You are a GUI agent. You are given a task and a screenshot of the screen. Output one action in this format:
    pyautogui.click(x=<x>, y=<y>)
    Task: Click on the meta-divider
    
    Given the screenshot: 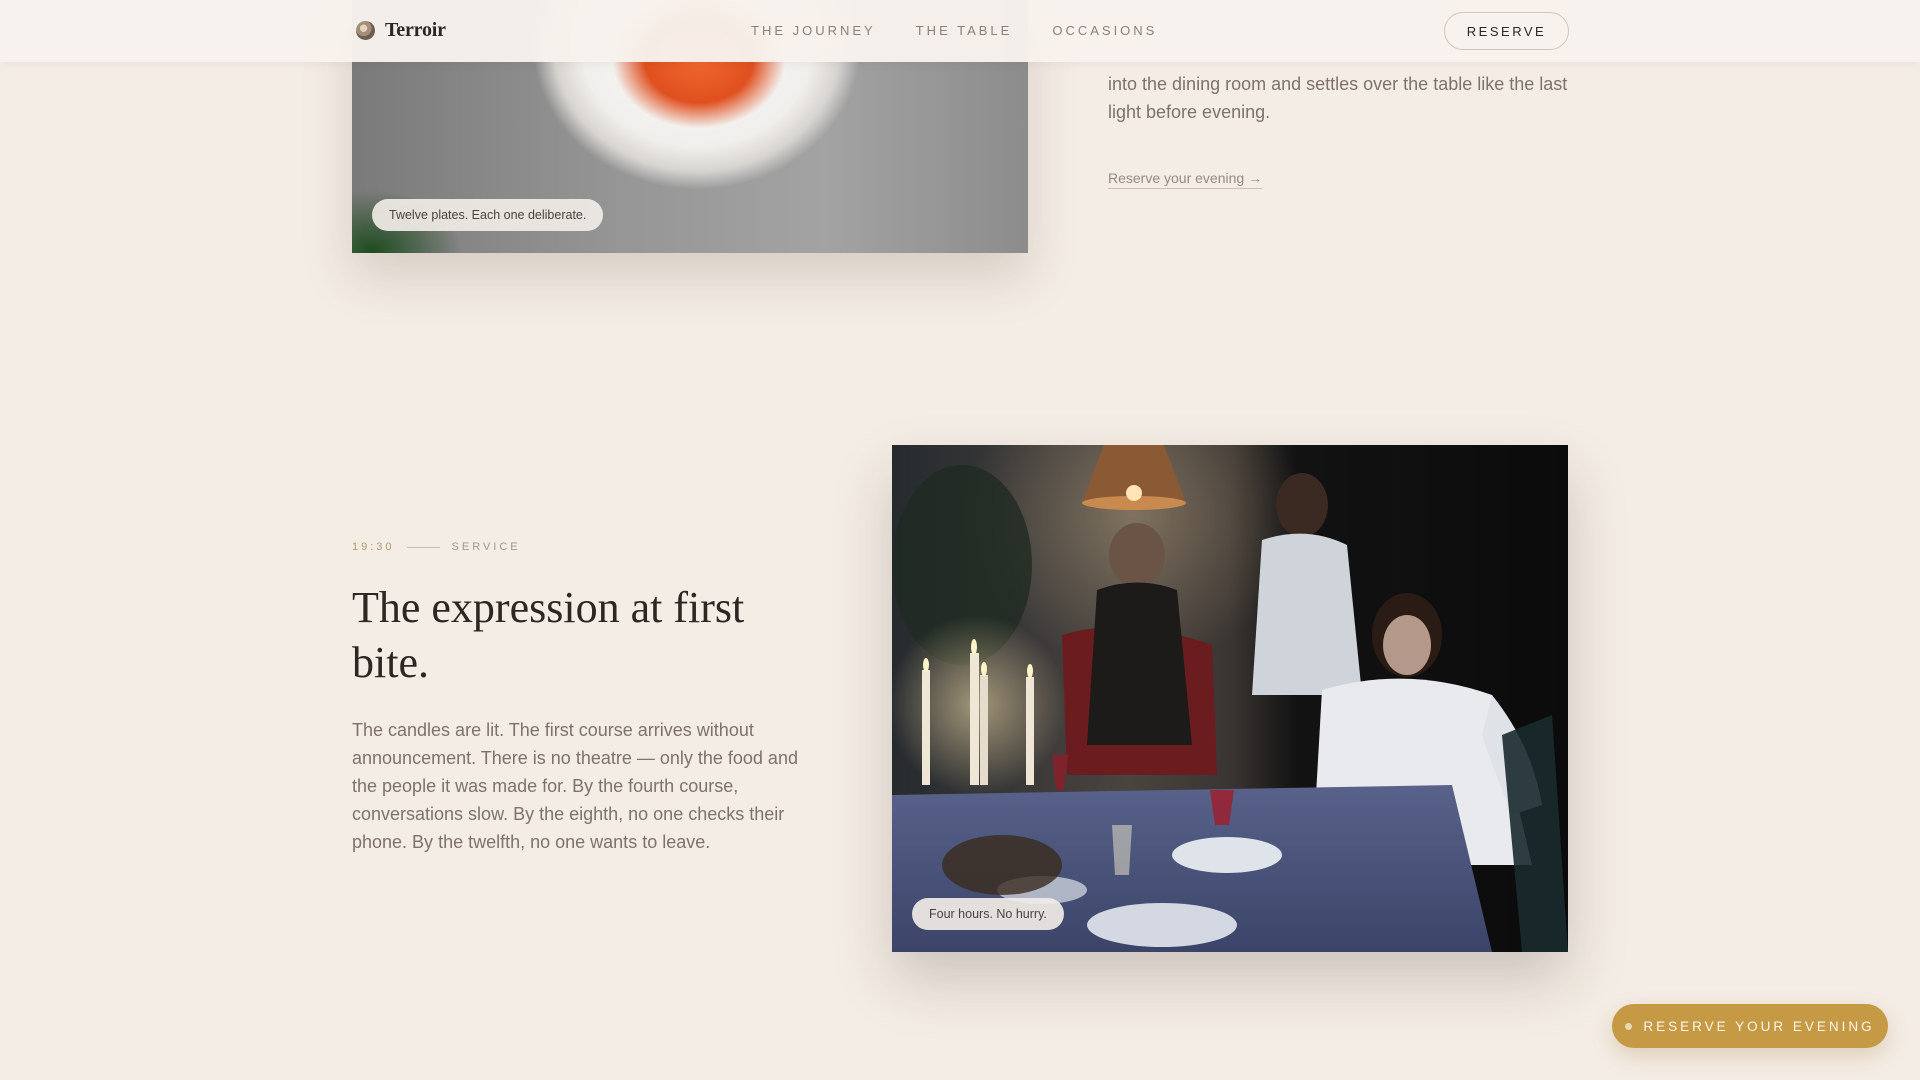 What is the action you would take?
    pyautogui.click(x=423, y=547)
    